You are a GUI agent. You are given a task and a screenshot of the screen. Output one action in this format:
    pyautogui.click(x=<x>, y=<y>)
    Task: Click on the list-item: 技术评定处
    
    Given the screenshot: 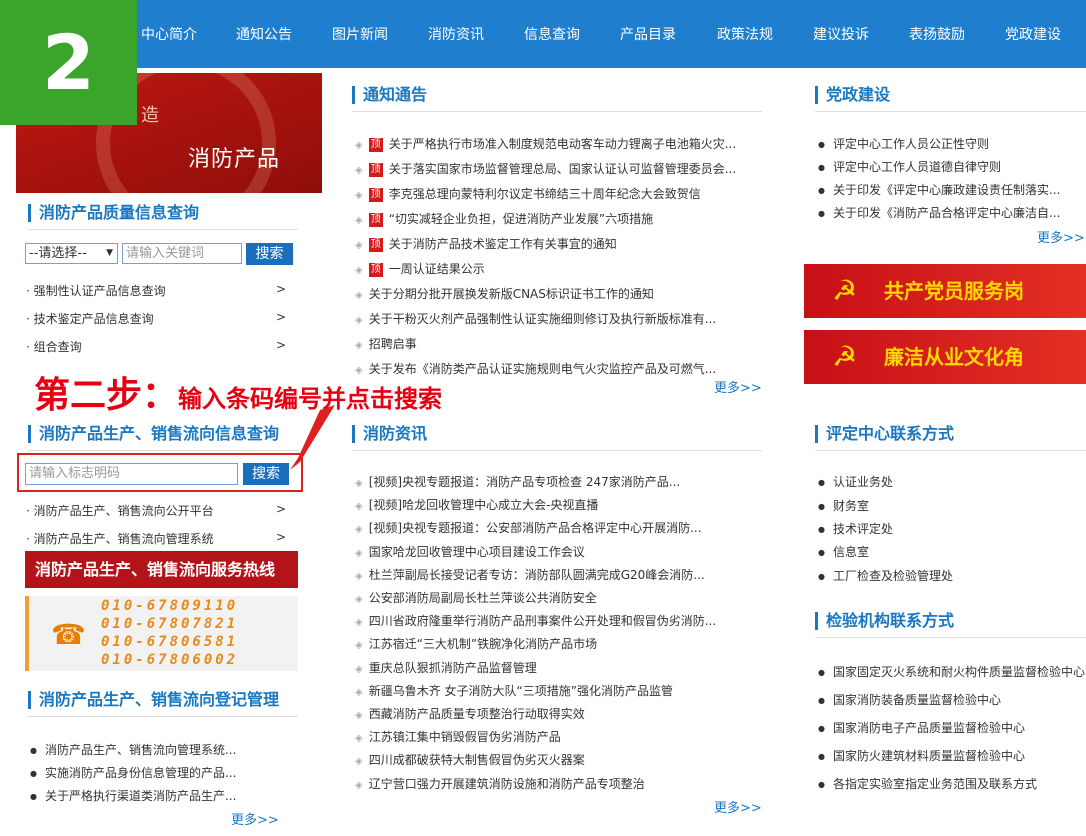 What is the action you would take?
    pyautogui.click(x=855, y=528)
    